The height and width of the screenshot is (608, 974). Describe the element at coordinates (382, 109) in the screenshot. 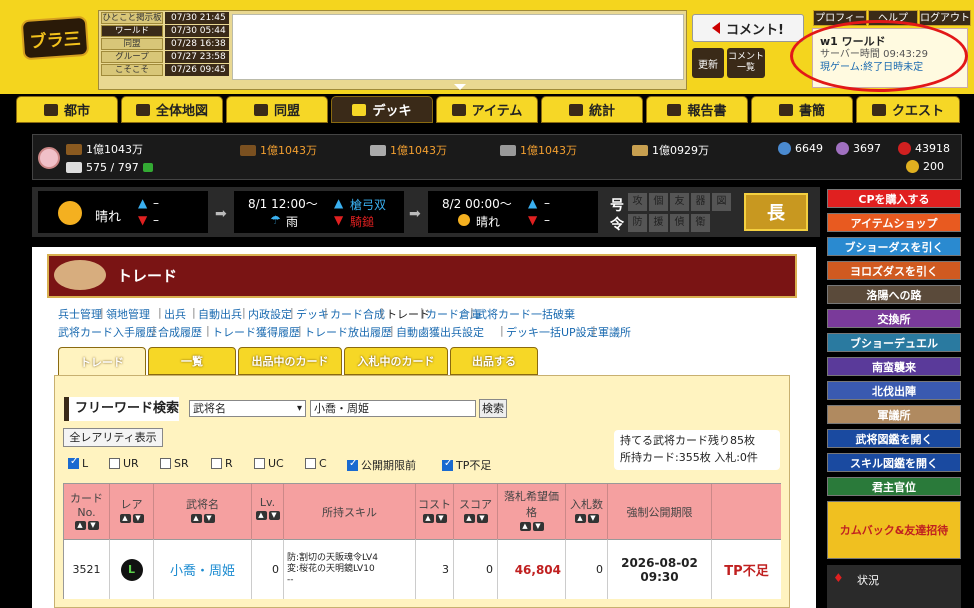

I see `nav-deck: デッキ` at that location.